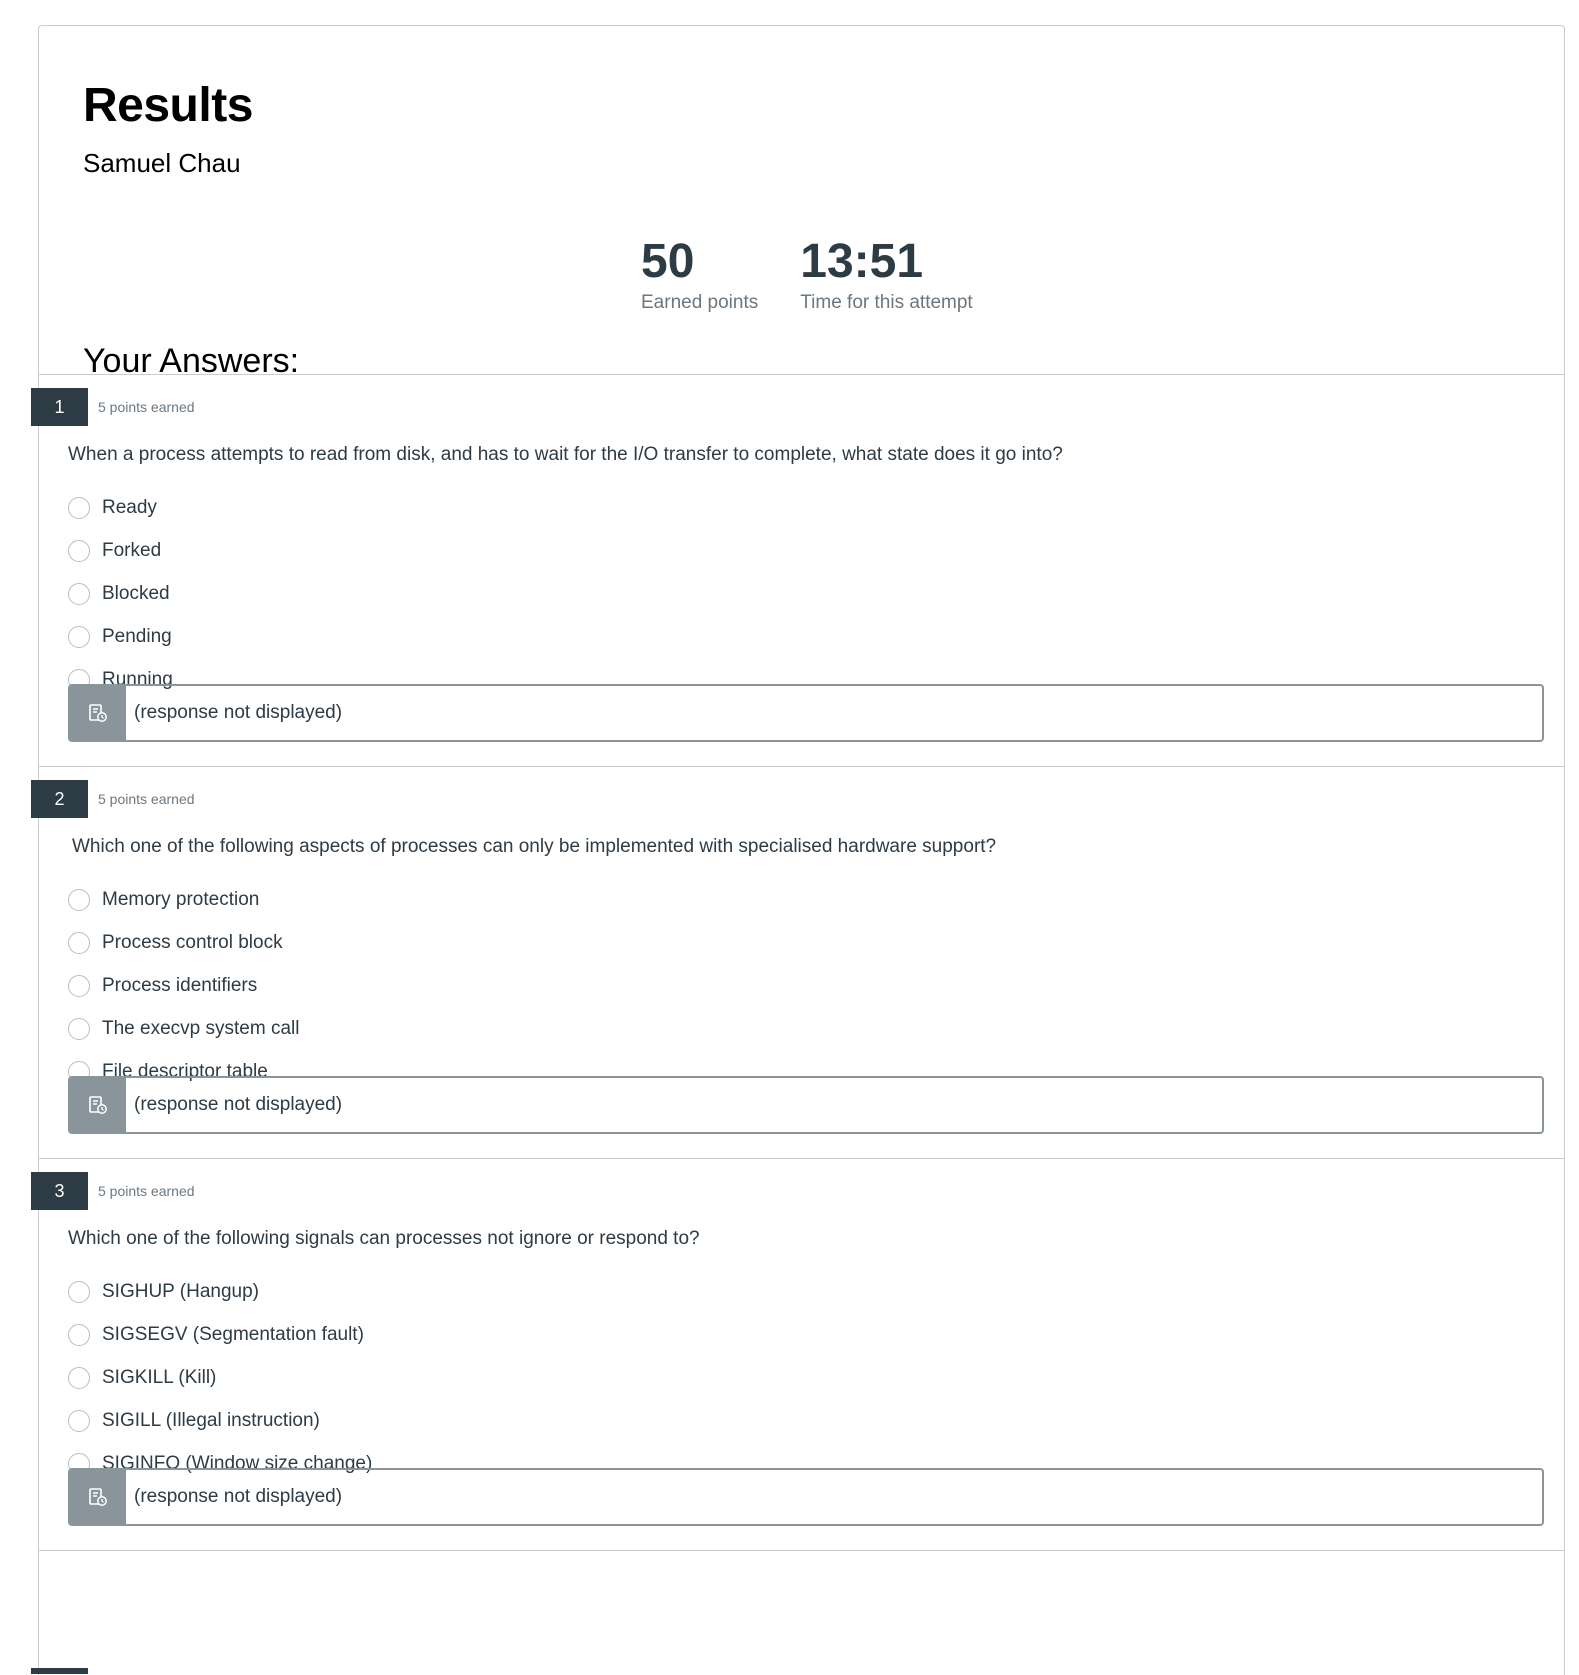  I want to click on answer-option: Pending, so click(120, 636).